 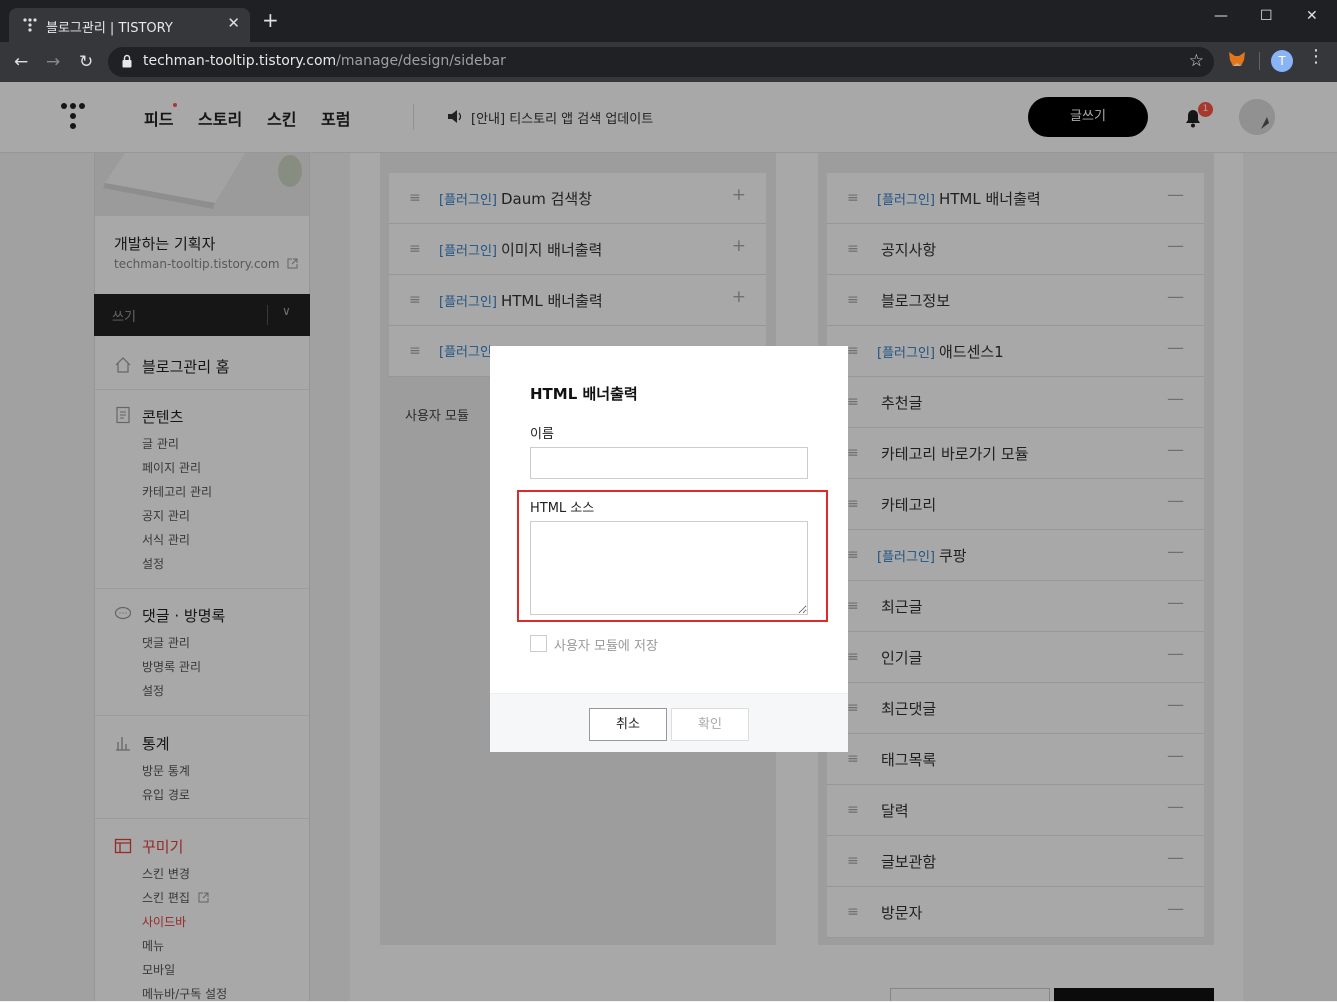 What do you see at coordinates (668, 21) in the screenshot?
I see `browser-tab-bar: 블로그관리 | TISTORY ✕ + — ☐ ✕` at bounding box center [668, 21].